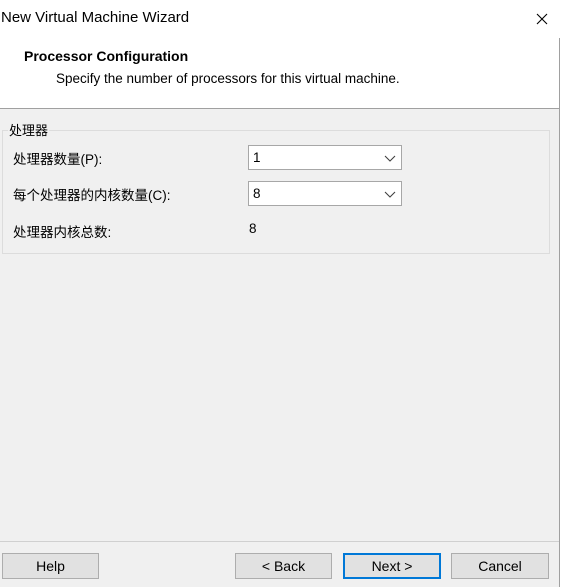 The image size is (565, 587). I want to click on title-bar: New Virtual Machine Wizard, so click(282, 19).